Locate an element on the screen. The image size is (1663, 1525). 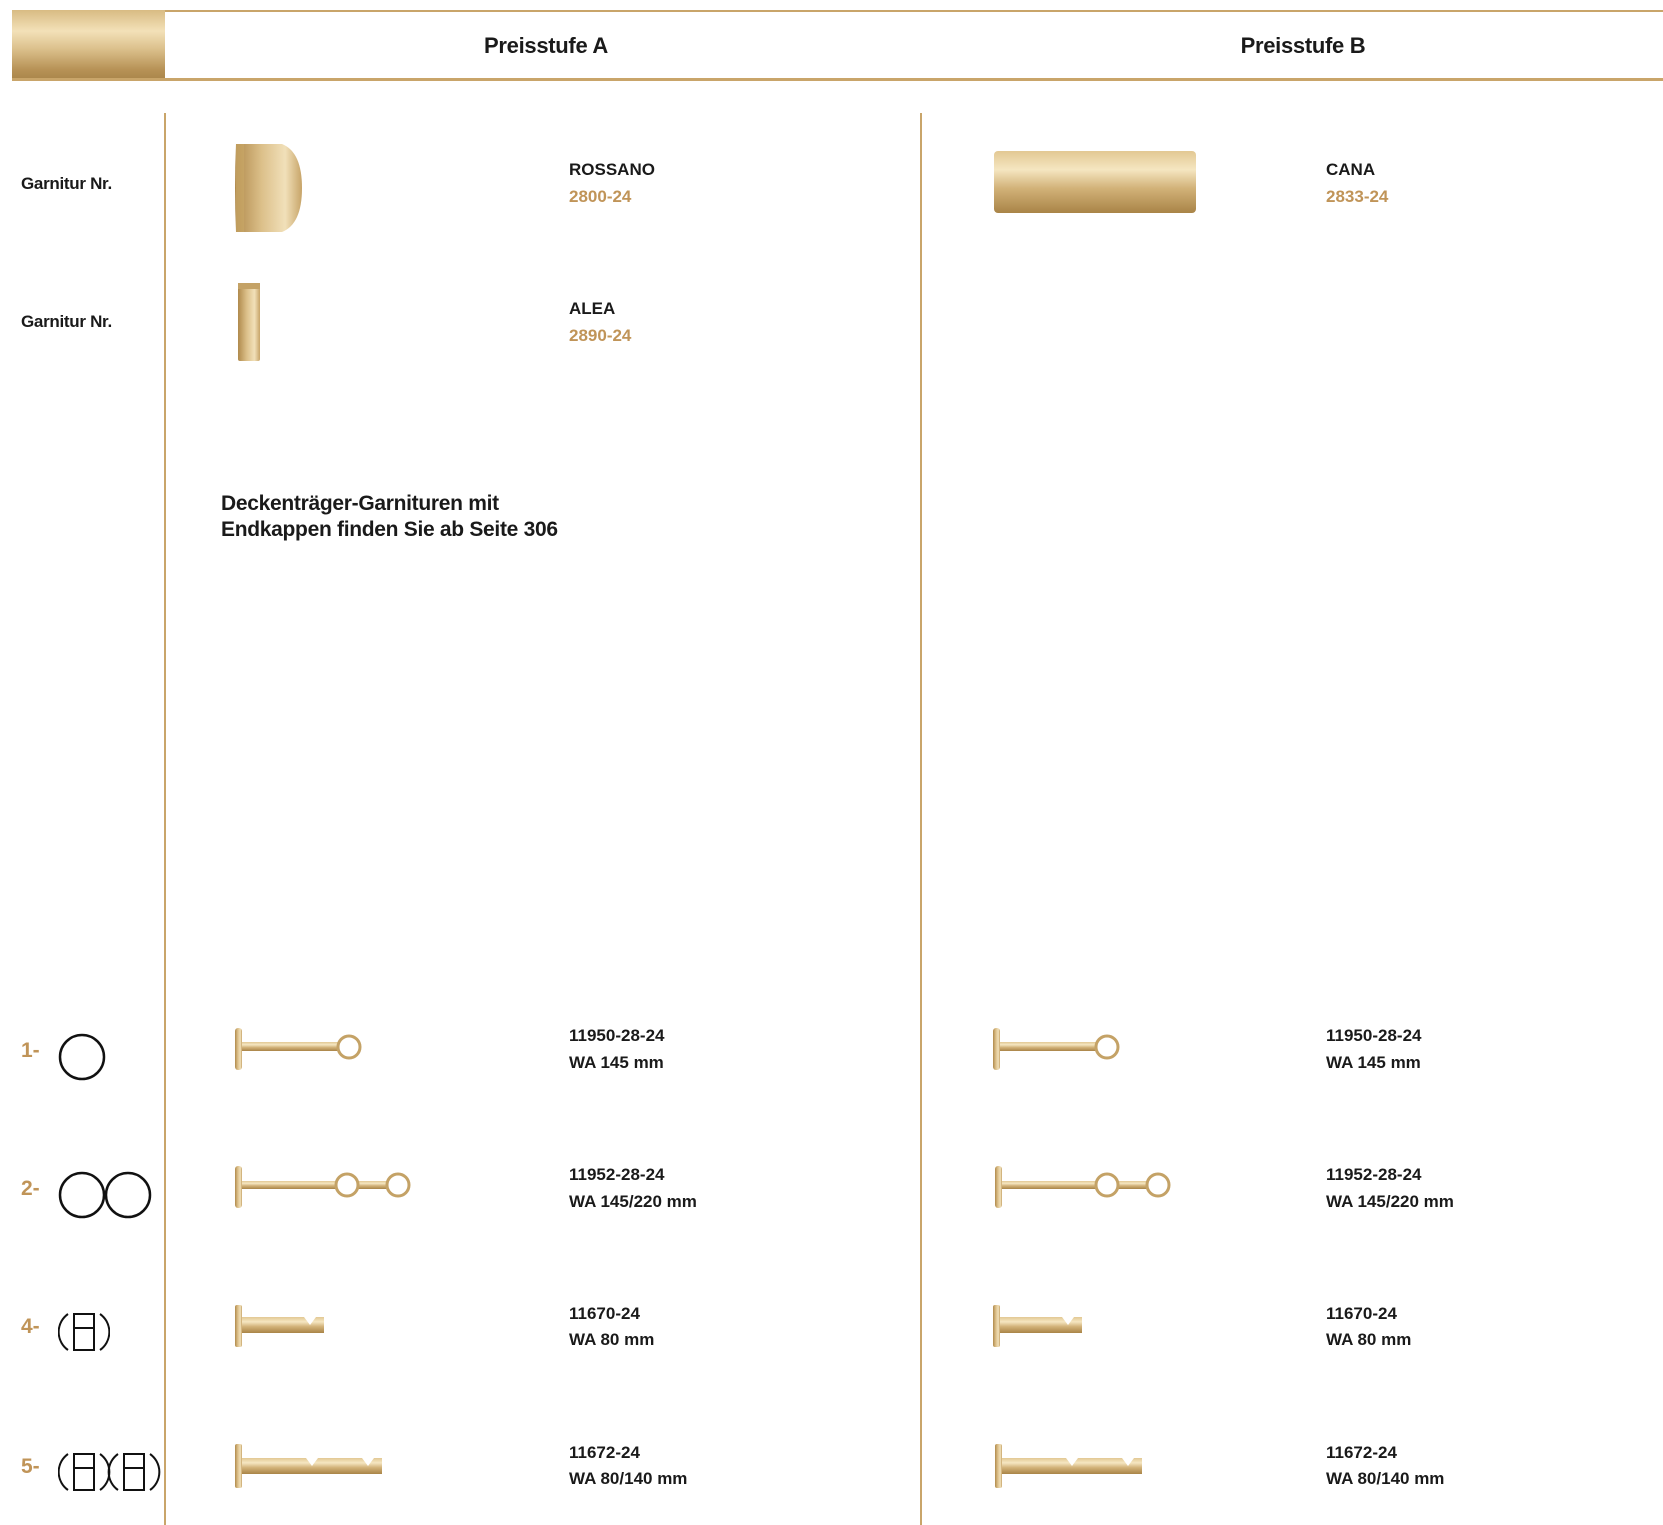
cana-code: 2833-24 is located at coordinates (1357, 196).